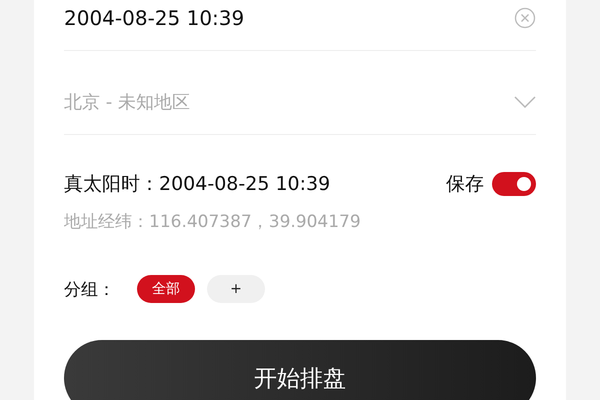 The height and width of the screenshot is (400, 600). Describe the element at coordinates (300, 370) in the screenshot. I see `start-button: 开始排盘` at that location.